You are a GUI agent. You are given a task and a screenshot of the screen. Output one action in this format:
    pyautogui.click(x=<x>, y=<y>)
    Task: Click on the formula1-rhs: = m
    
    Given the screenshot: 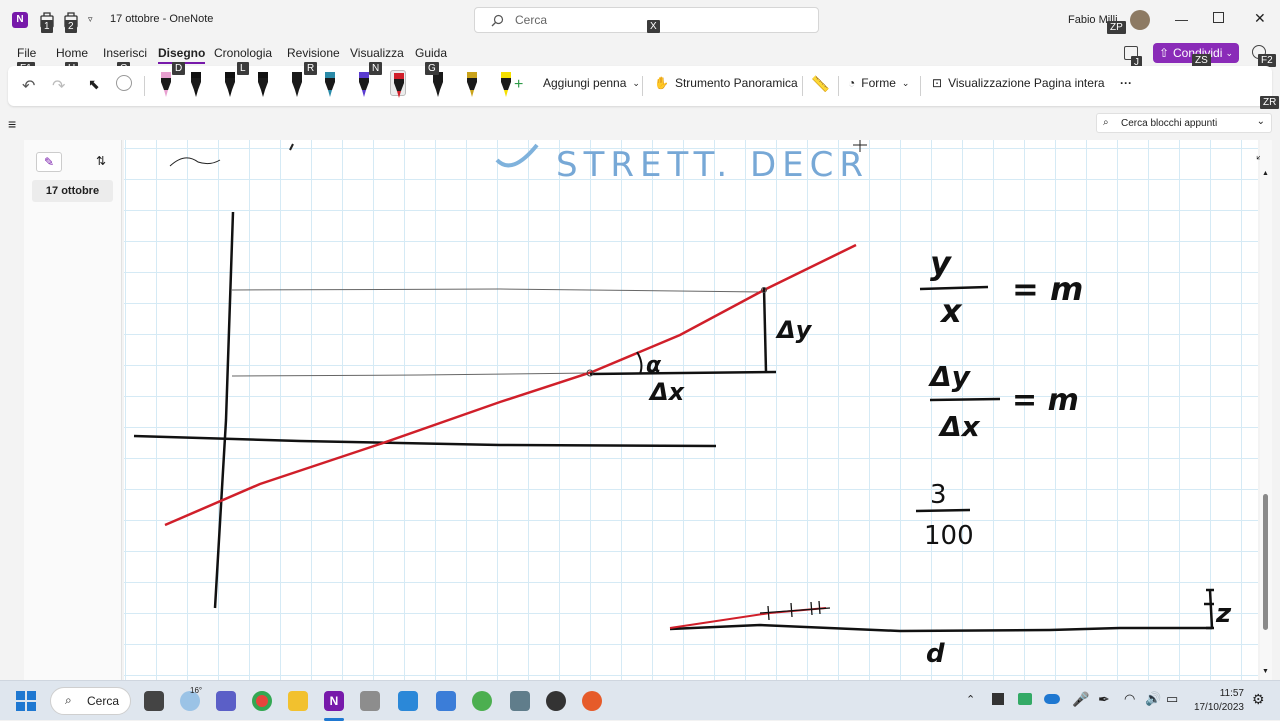 What is the action you would take?
    pyautogui.click(x=1047, y=289)
    